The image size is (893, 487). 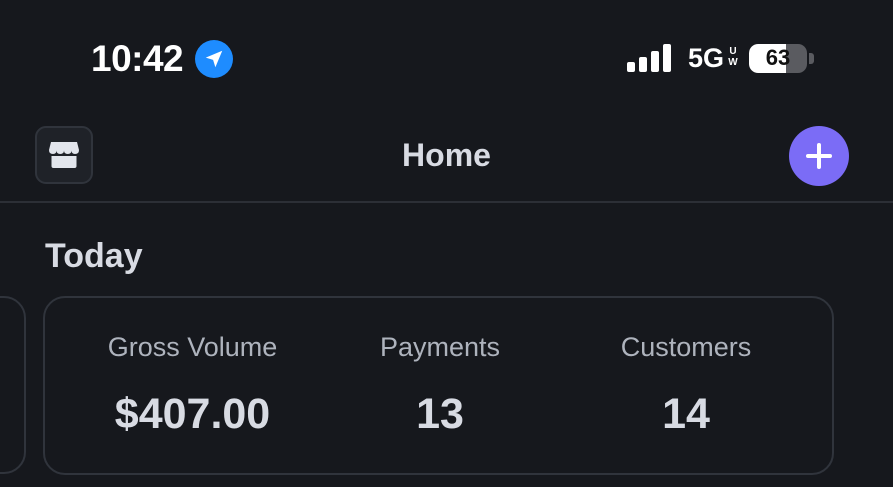 I want to click on cellular-signal-icon, so click(x=649, y=58).